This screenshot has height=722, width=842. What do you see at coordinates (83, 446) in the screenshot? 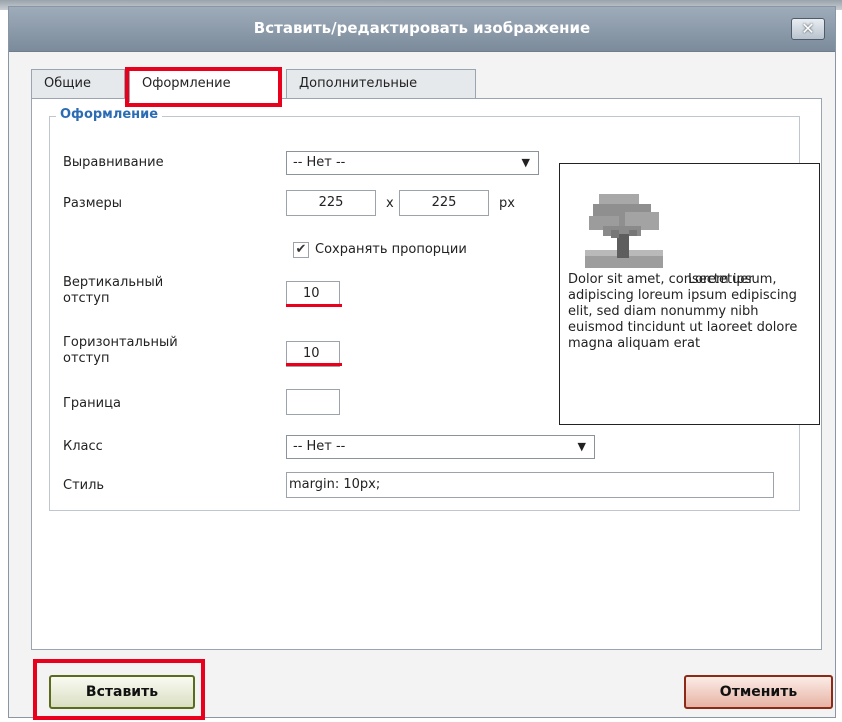
I see `class-label: Класс` at bounding box center [83, 446].